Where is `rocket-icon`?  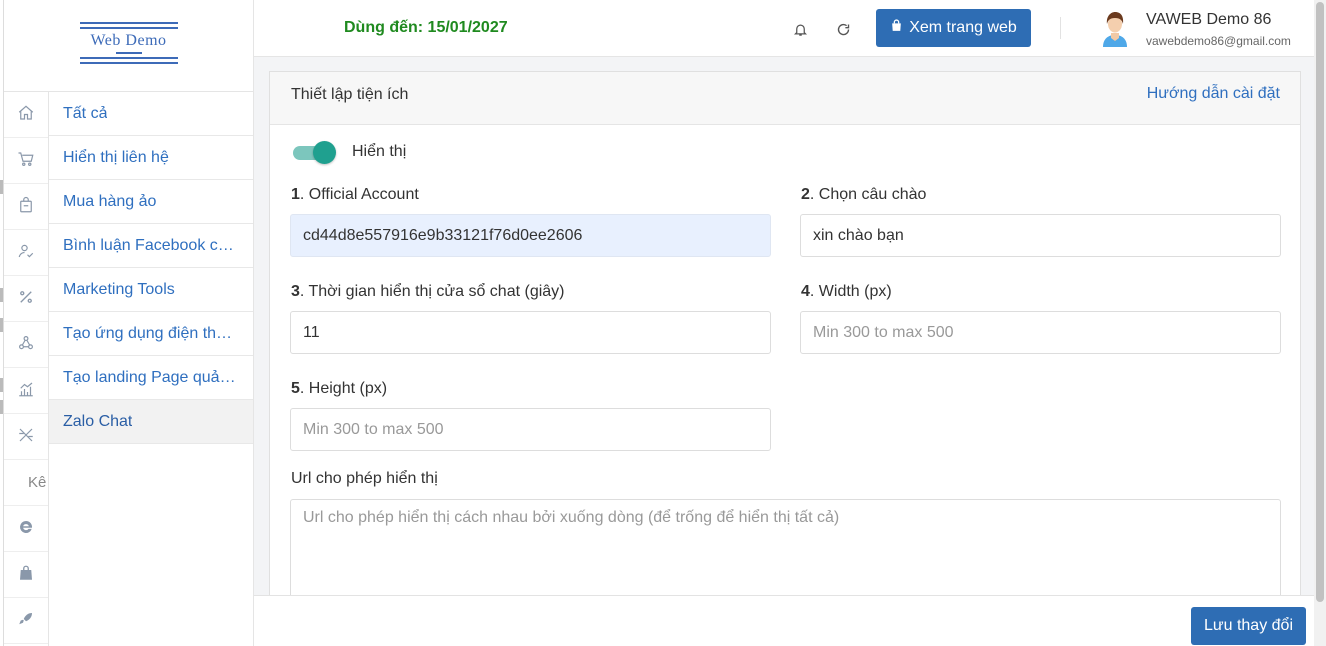
rocket-icon is located at coordinates (26, 621).